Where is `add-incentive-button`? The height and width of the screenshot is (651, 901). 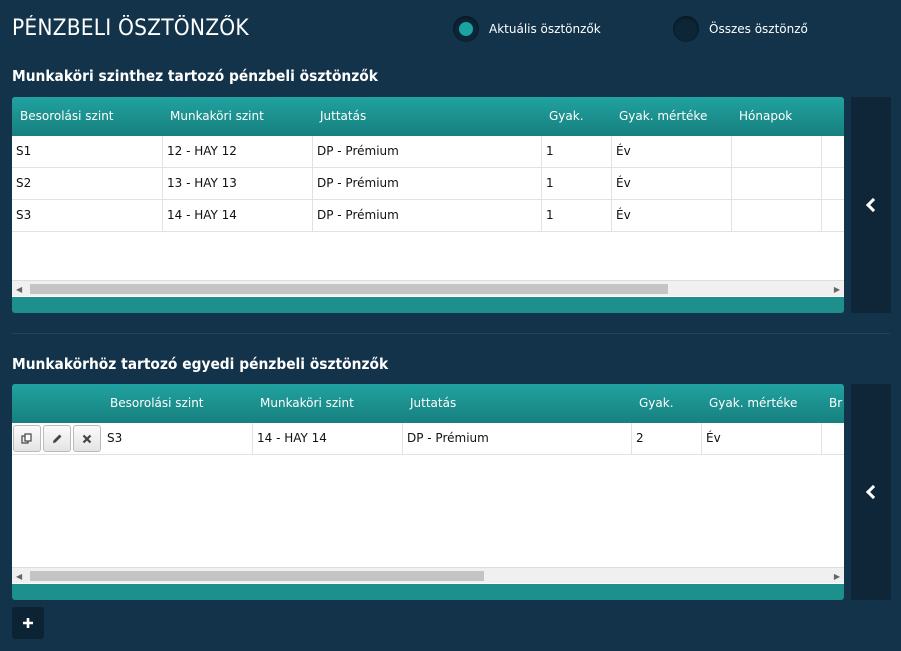 add-incentive-button is located at coordinates (28, 623).